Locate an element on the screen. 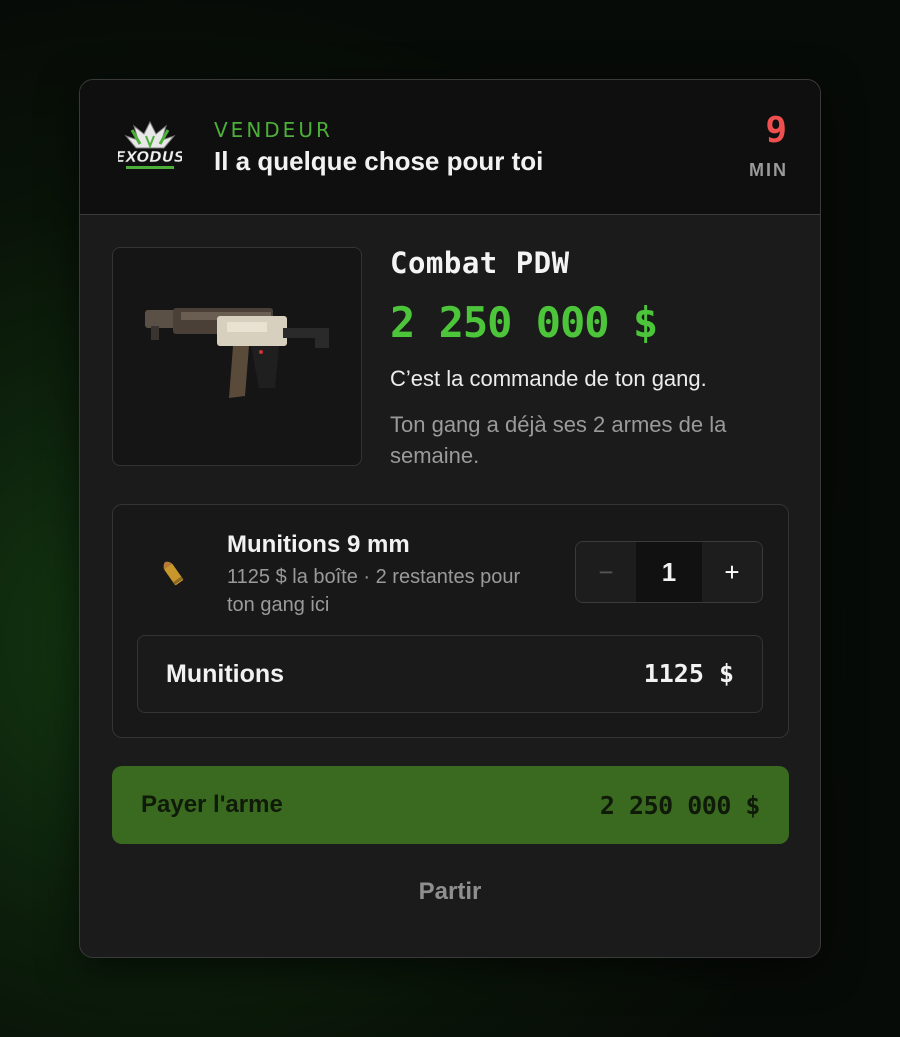 Image resolution: width=900 pixels, height=1037 pixels. ammo-title: Munitions 9 mm is located at coordinates (318, 544).